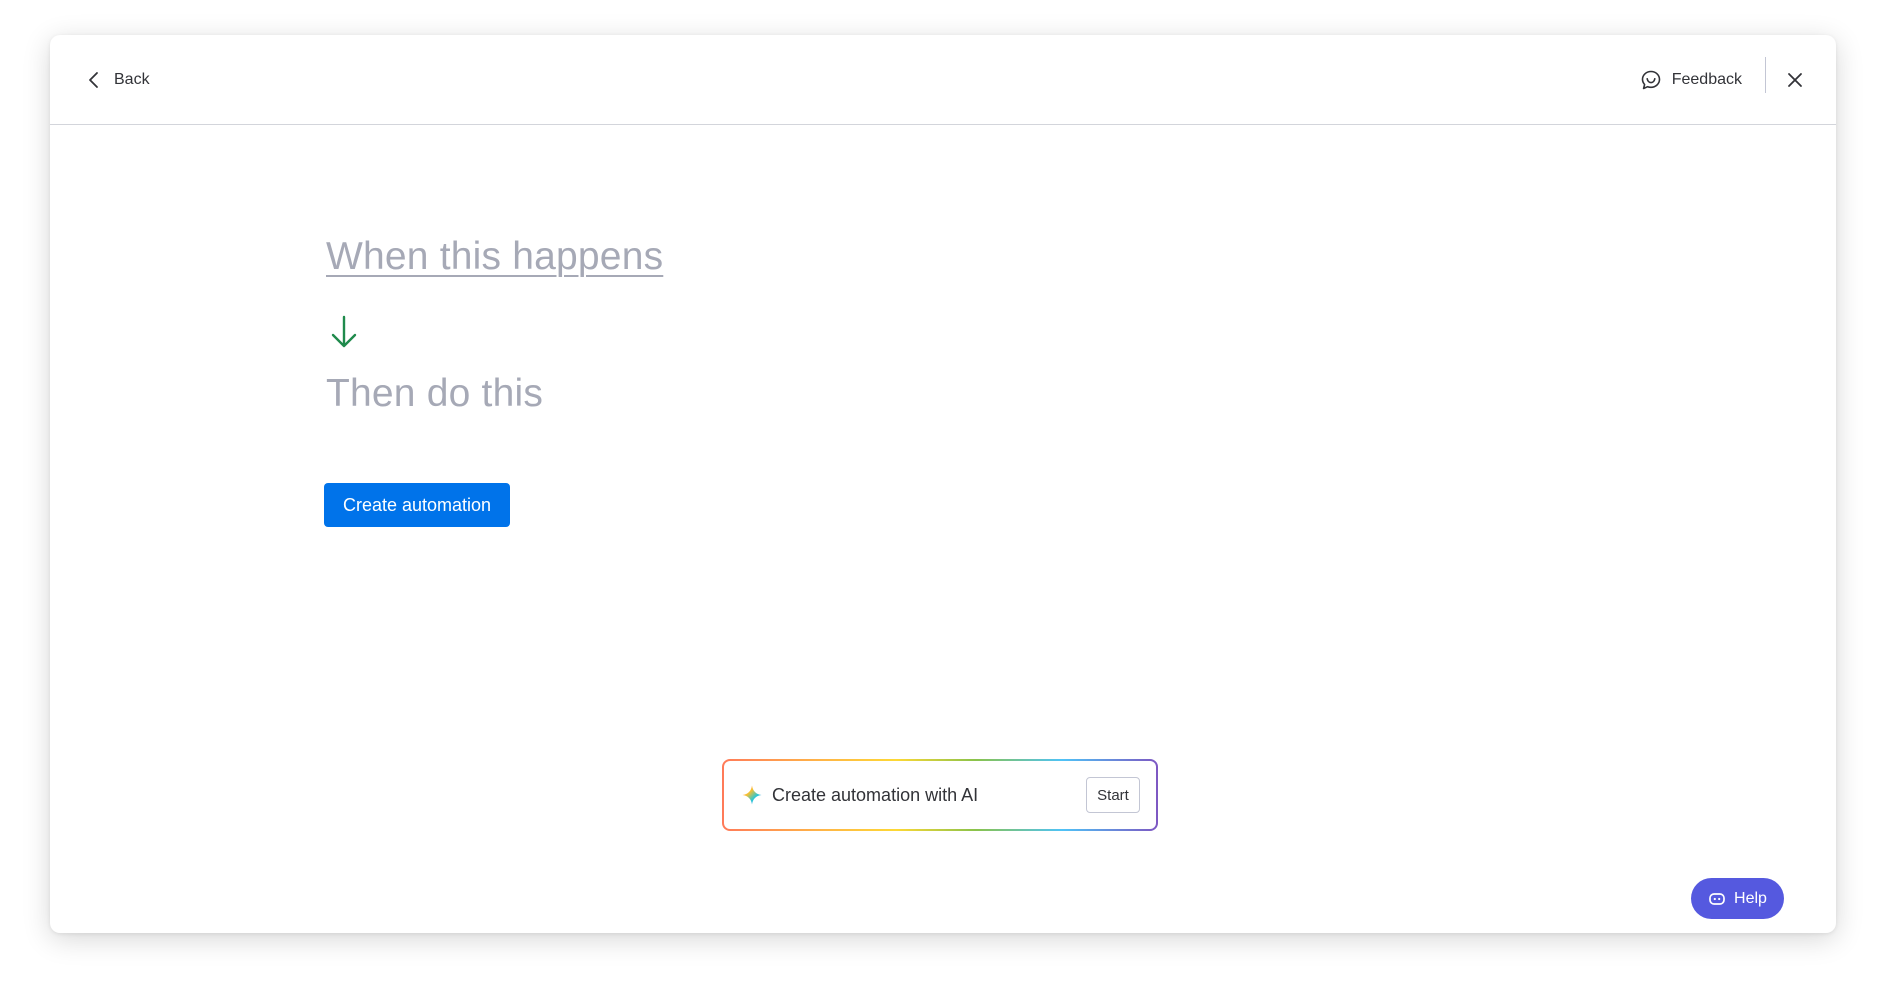  I want to click on trigger-placeholder: When this happens, so click(494, 257).